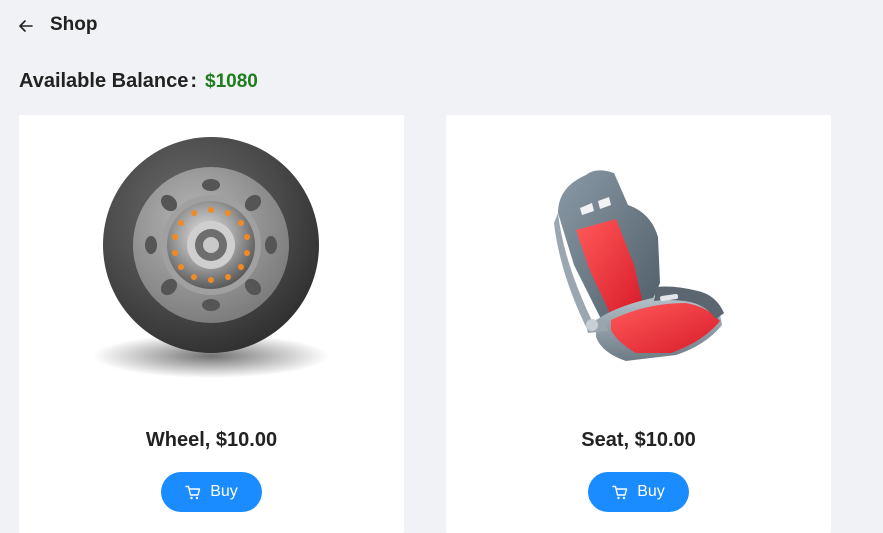  I want to click on balance-row: Available Balance : $1080, so click(138, 81).